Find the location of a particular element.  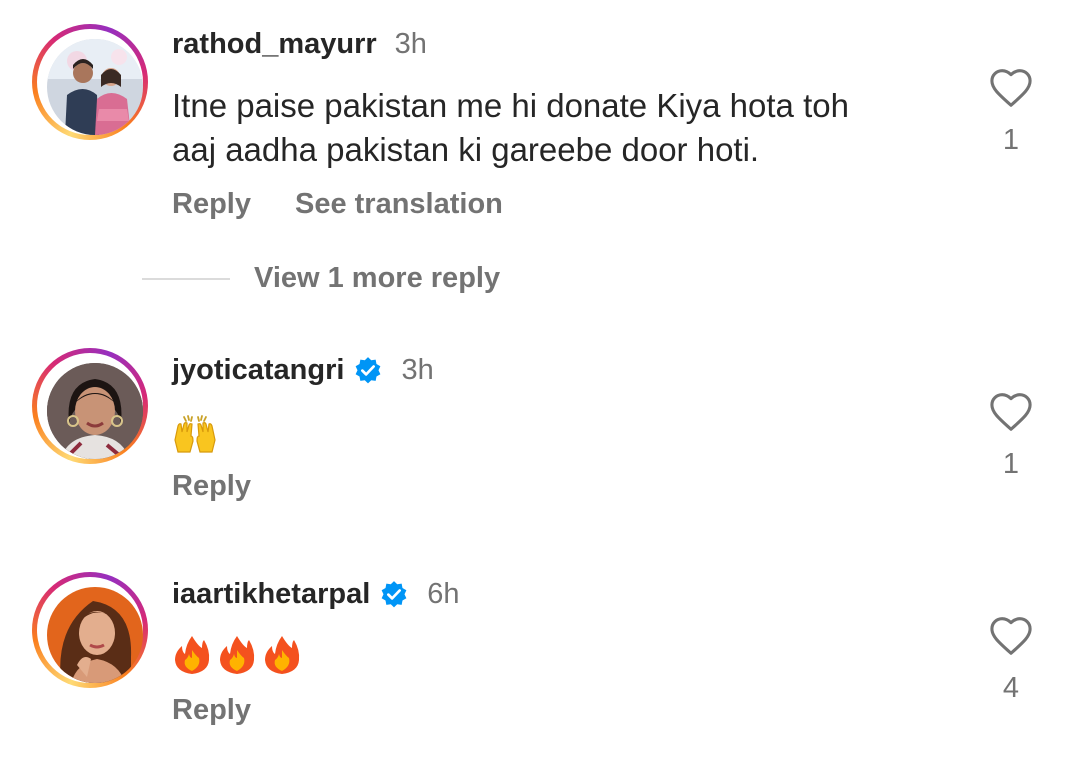

replies-divider-line is located at coordinates (186, 278).